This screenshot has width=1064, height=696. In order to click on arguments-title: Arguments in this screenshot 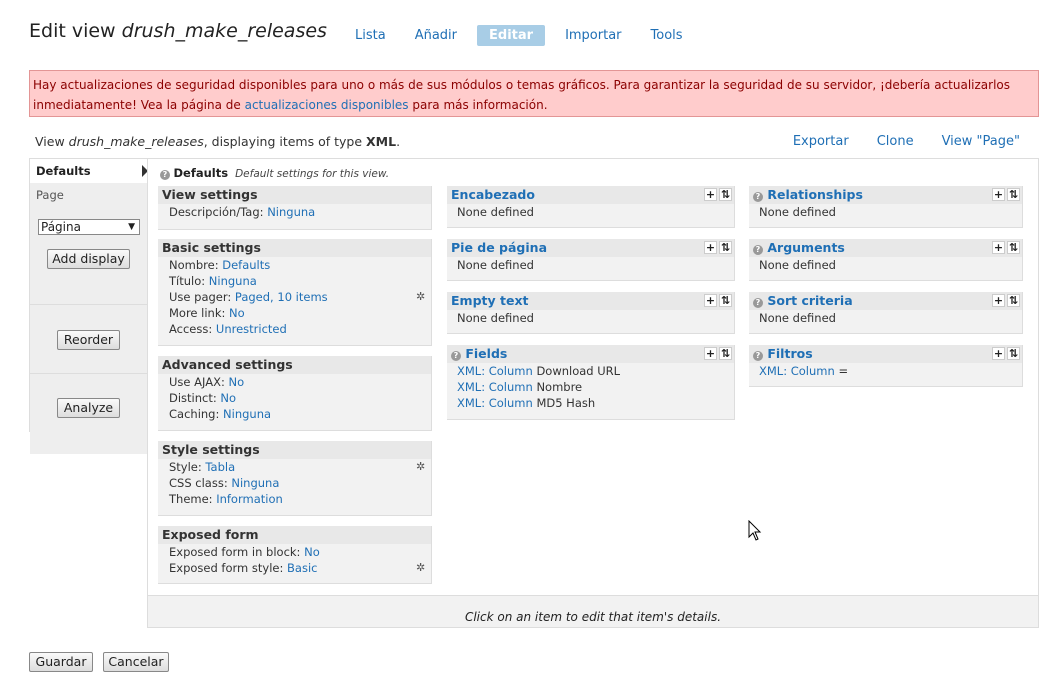, I will do `click(806, 247)`.